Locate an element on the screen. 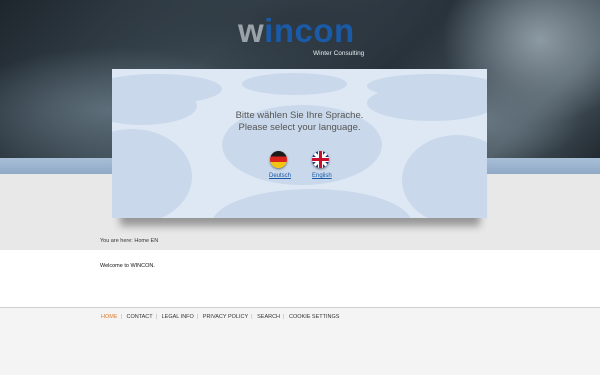 The width and height of the screenshot is (600, 375). wincon-logo: wincon is located at coordinates (296, 31).